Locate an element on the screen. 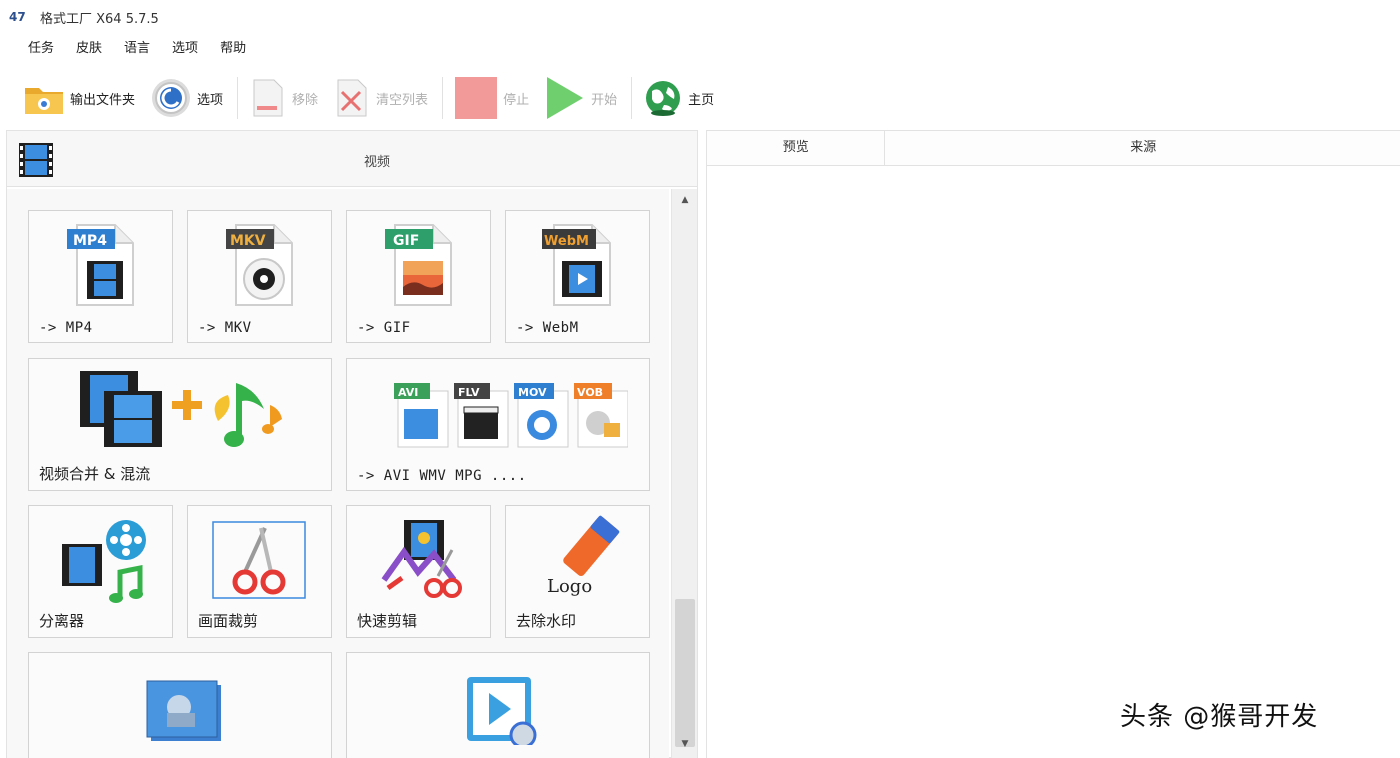 The image size is (1400, 758). tile-label: -> GIF is located at coordinates (384, 328).